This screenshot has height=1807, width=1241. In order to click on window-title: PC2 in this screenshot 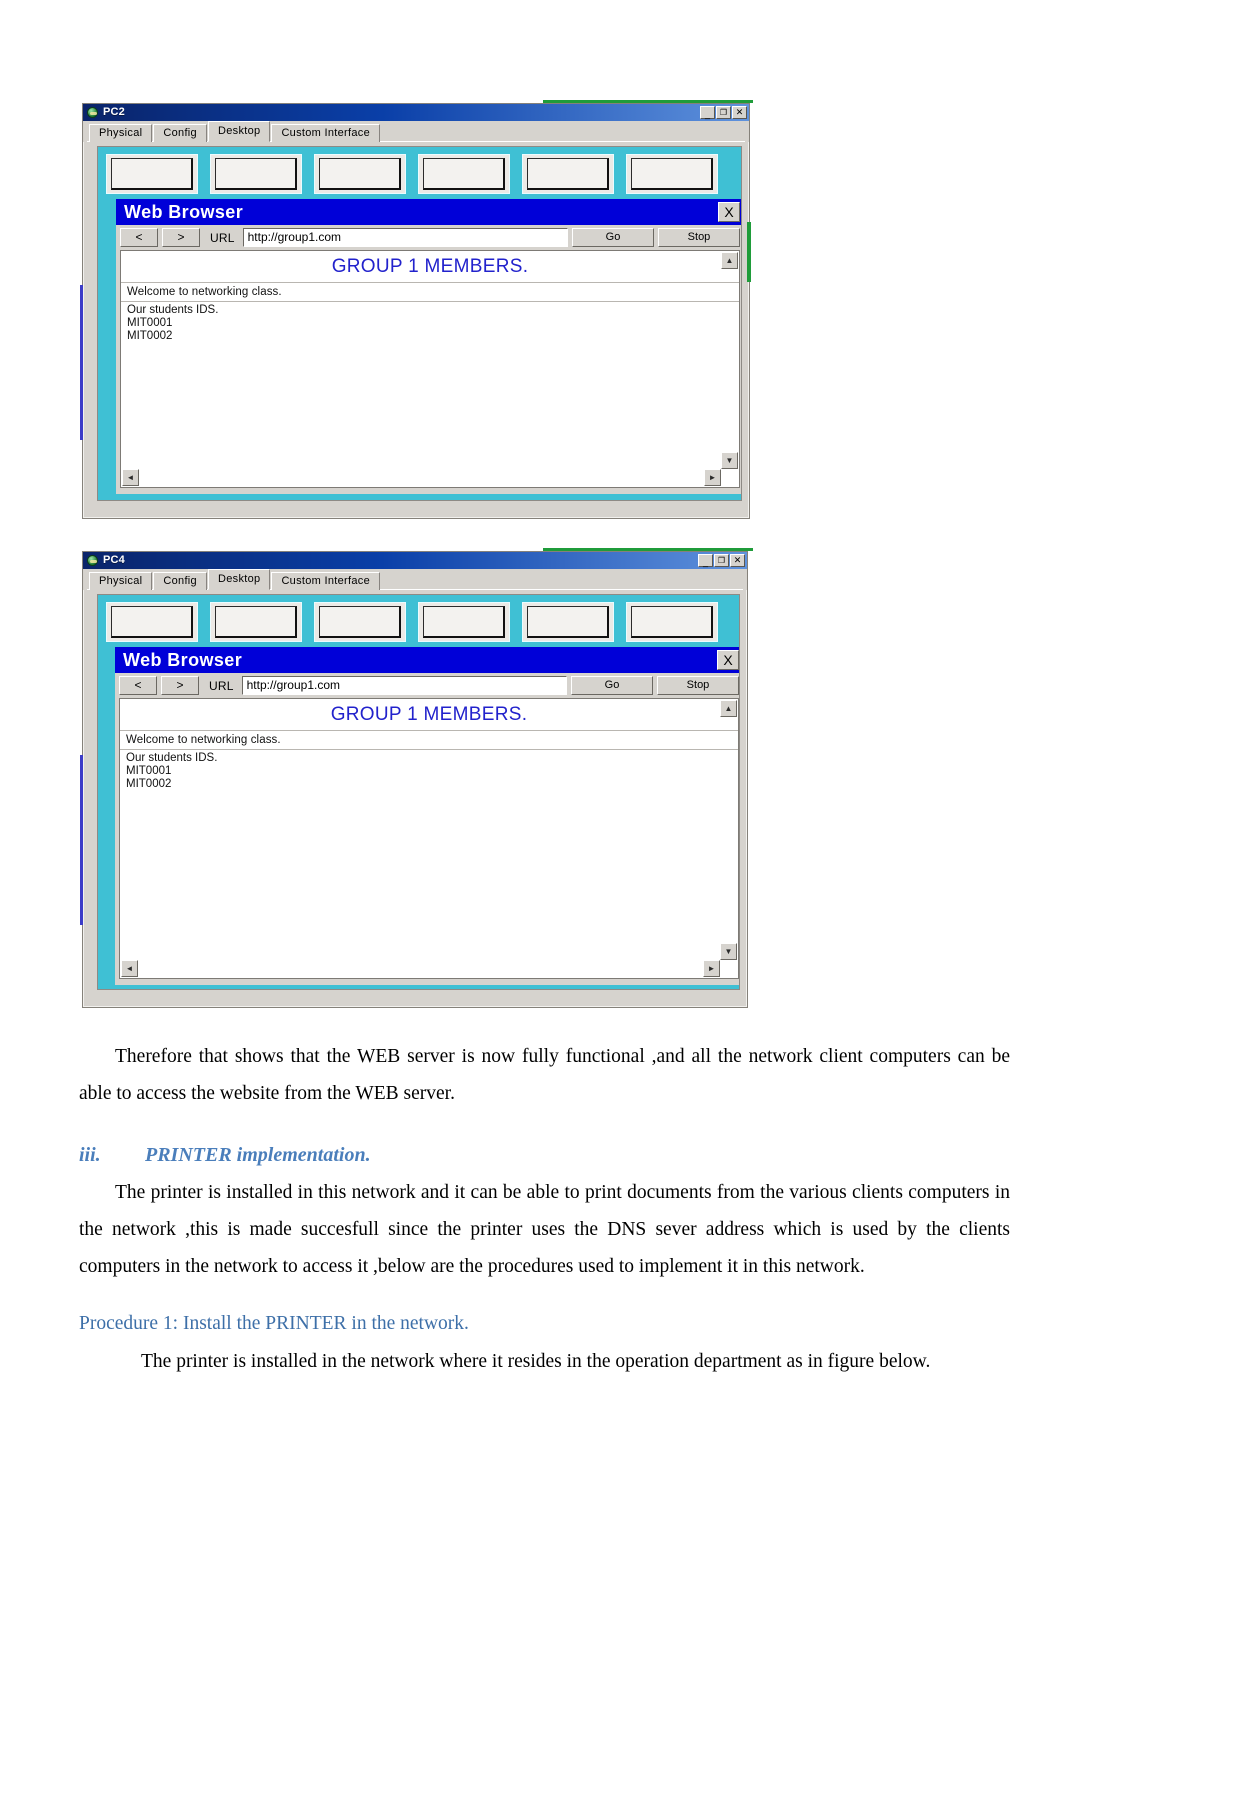, I will do `click(114, 112)`.